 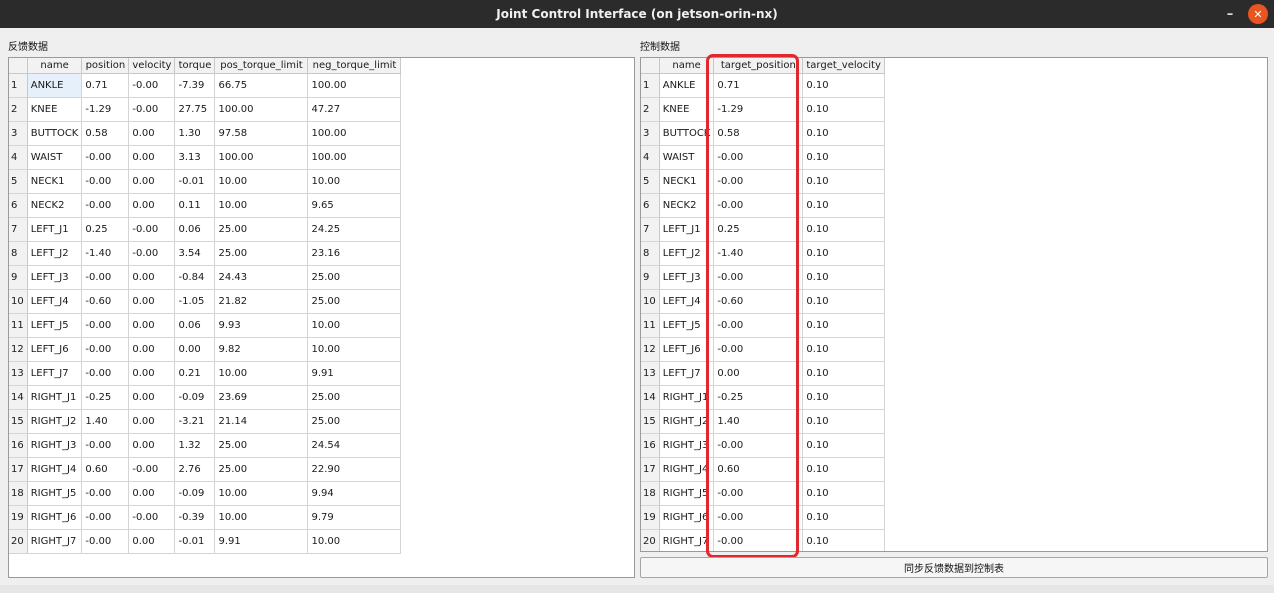 What do you see at coordinates (195, 109) in the screenshot?
I see `feedback-cell-torque: 27.75` at bounding box center [195, 109].